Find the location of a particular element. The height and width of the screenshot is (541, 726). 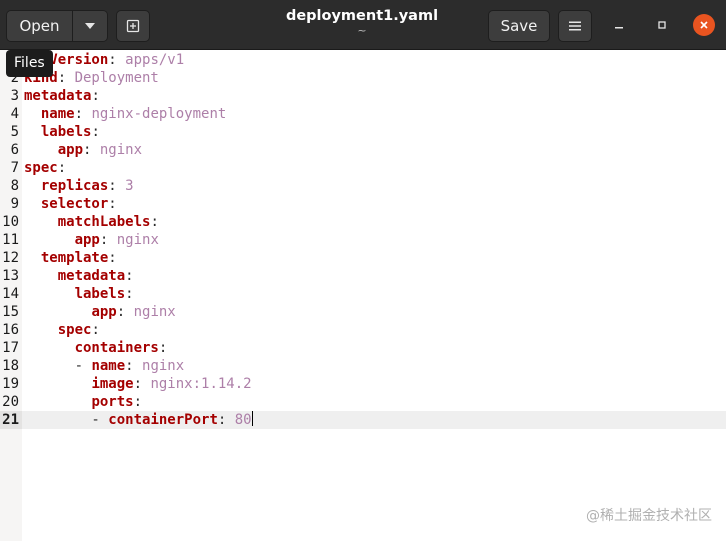

line-number: 14 is located at coordinates (10, 294).